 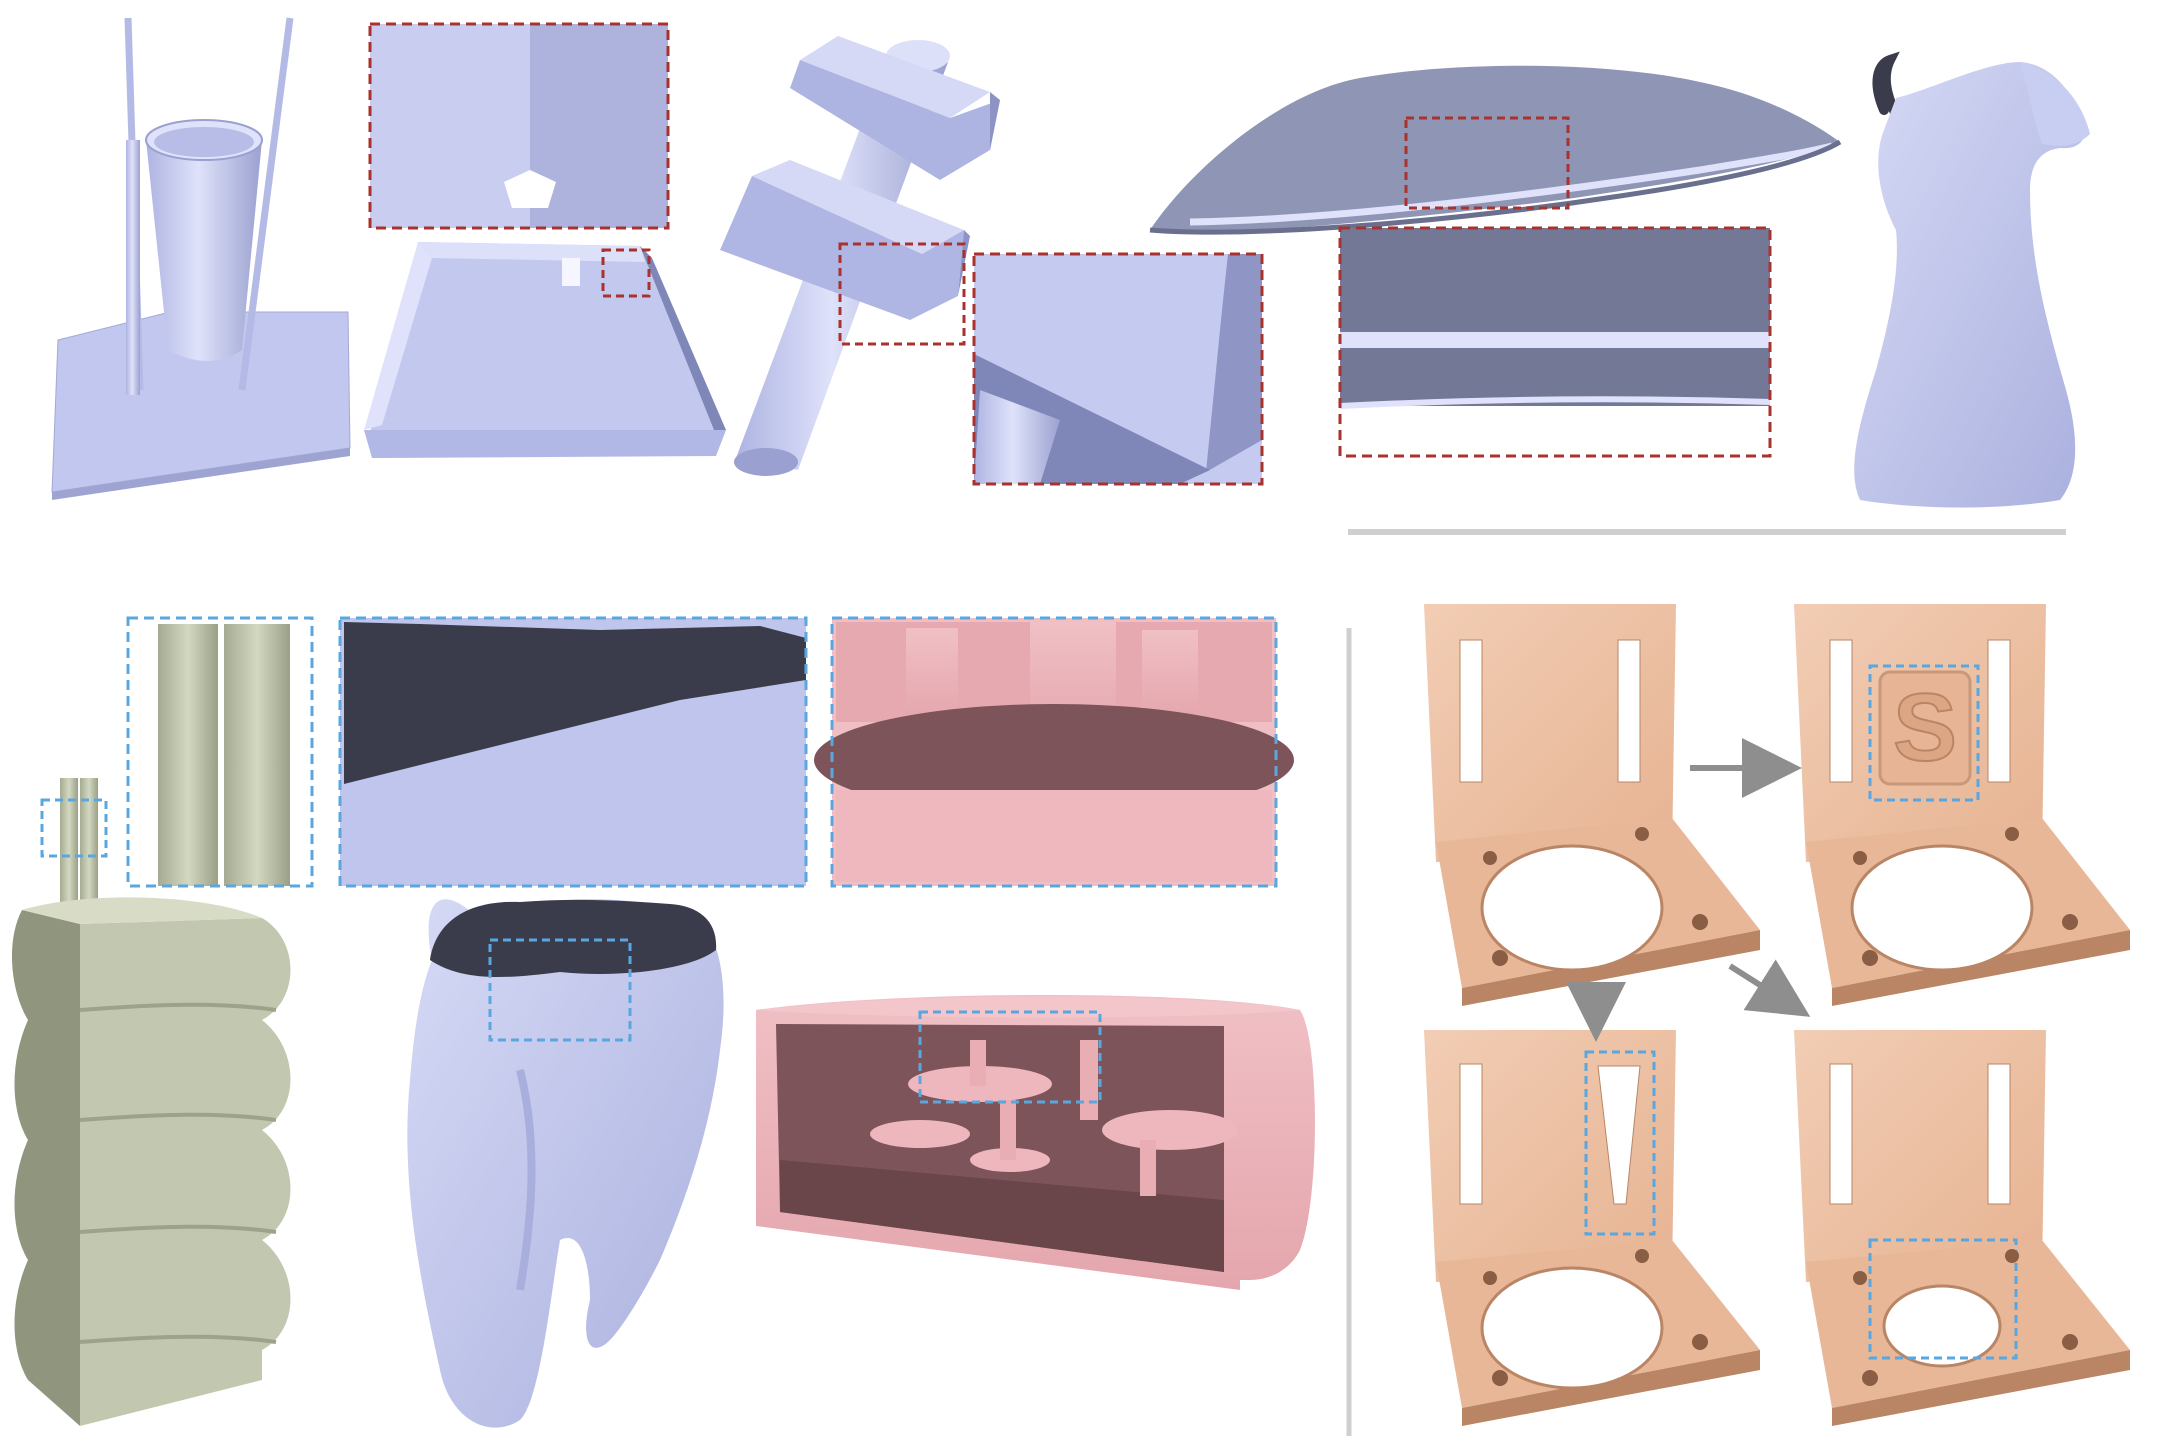 What do you see at coordinates (932, 674) in the screenshot?
I see `gear-zoom-post-left` at bounding box center [932, 674].